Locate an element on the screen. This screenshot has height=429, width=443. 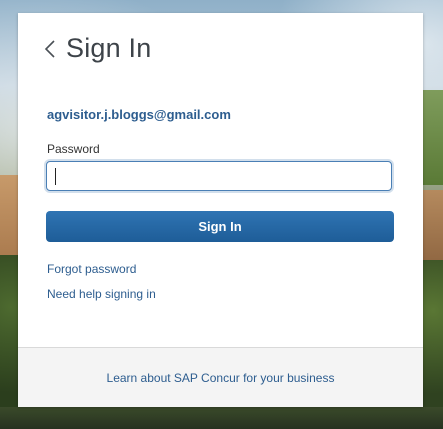
learn-more-link: Learn about SAP Concur for your business is located at coordinates (220, 378).